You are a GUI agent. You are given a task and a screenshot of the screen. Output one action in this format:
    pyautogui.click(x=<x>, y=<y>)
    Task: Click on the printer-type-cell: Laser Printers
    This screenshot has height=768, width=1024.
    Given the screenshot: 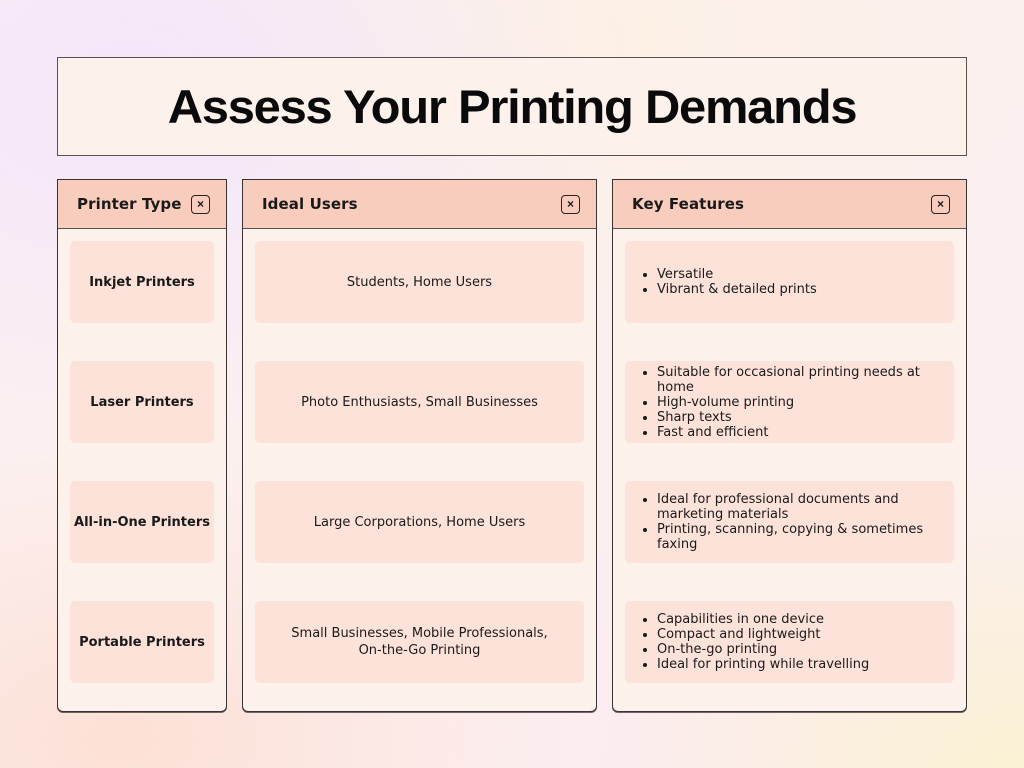 What is the action you would take?
    pyautogui.click(x=142, y=402)
    